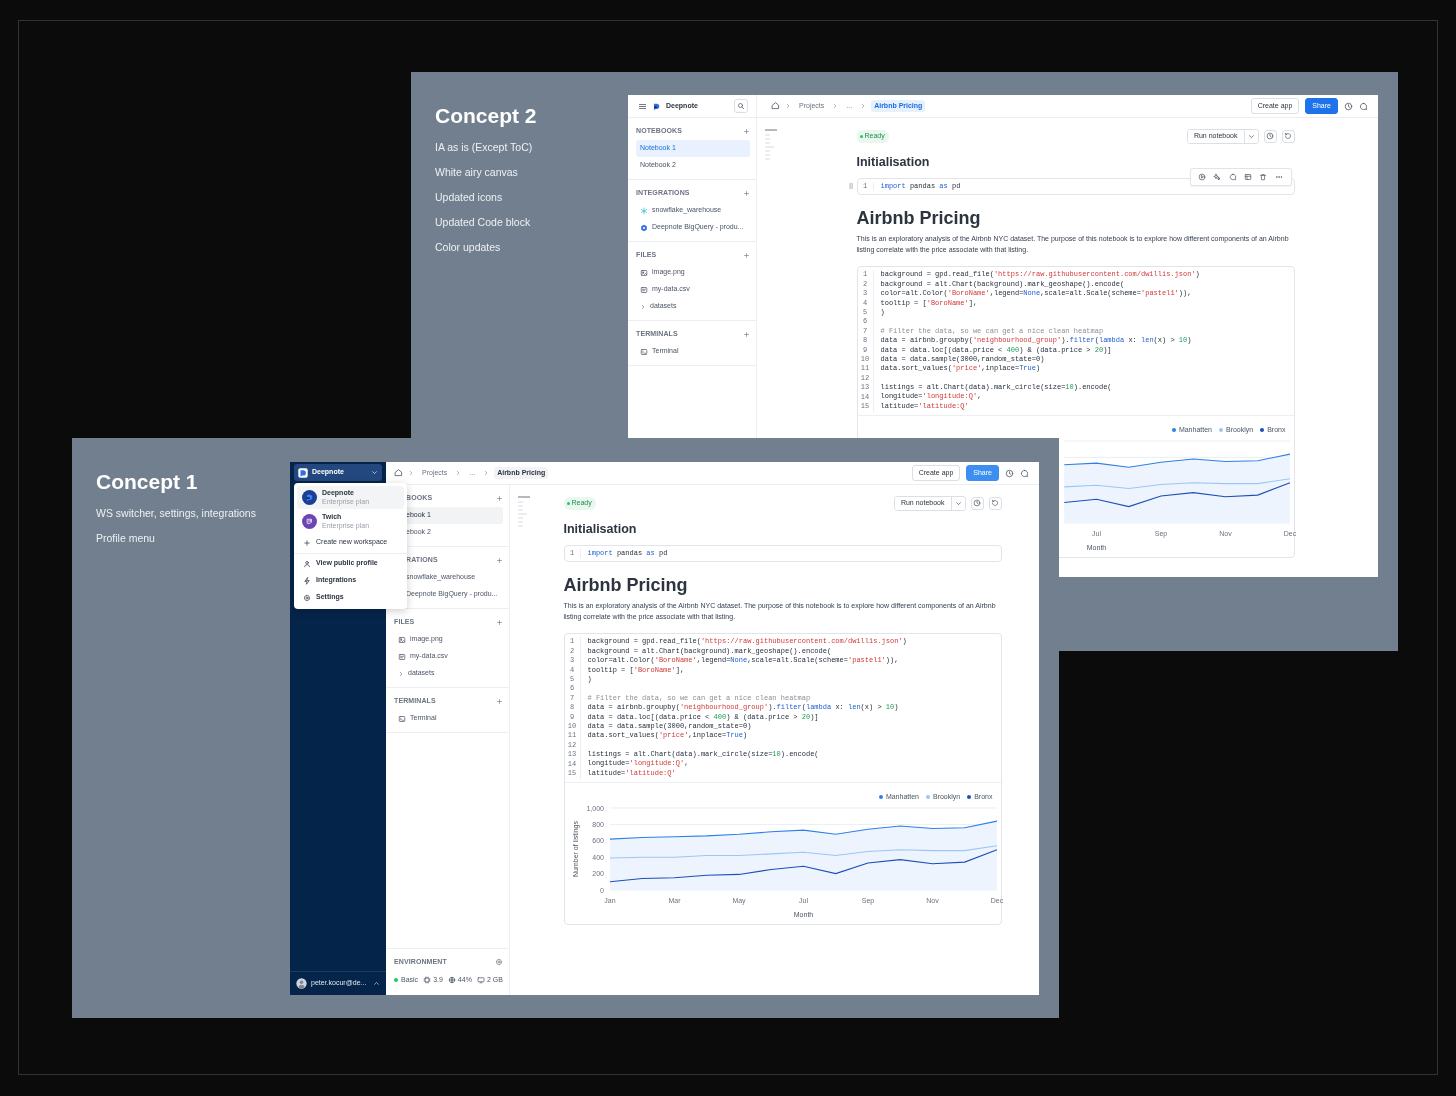 The width and height of the screenshot is (1456, 1096). I want to click on slide-title: Concept 2, so click(486, 116).